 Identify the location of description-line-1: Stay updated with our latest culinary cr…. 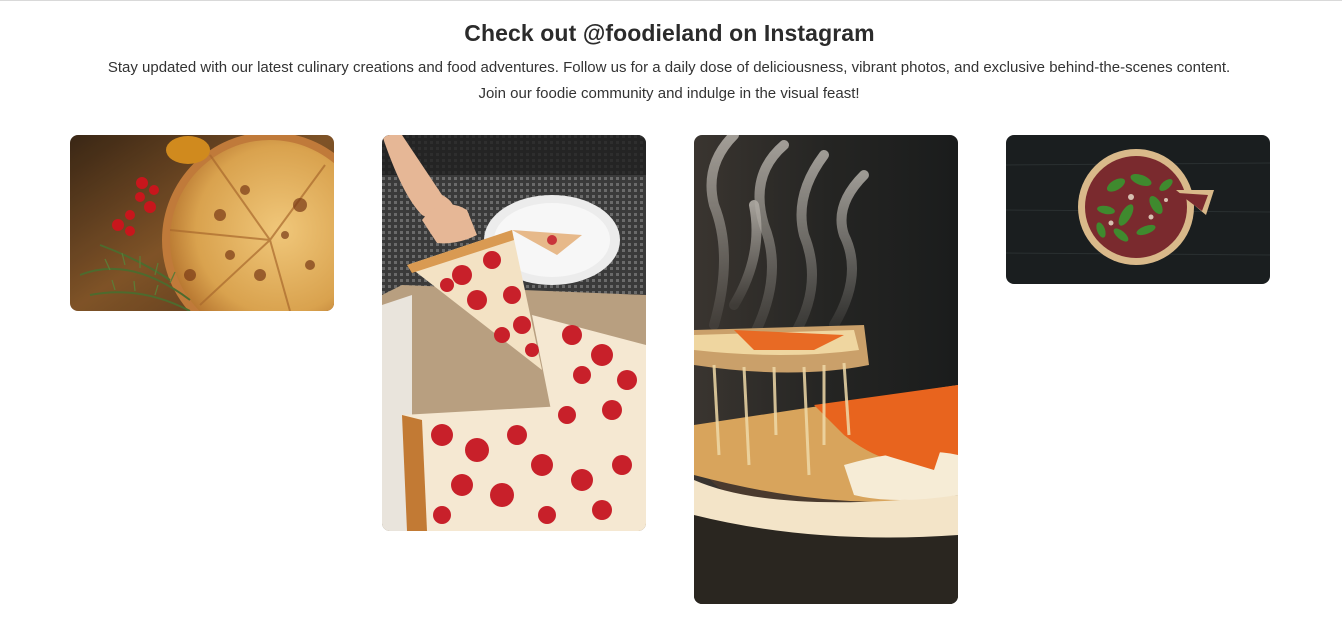
(669, 67).